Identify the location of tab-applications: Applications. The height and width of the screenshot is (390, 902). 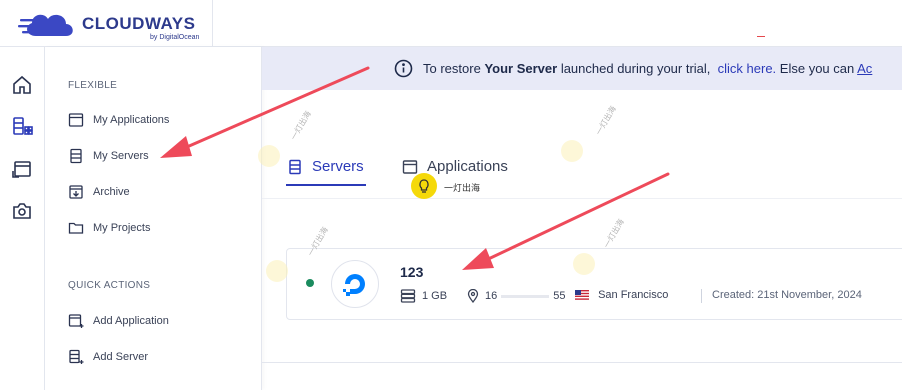
(455, 166).